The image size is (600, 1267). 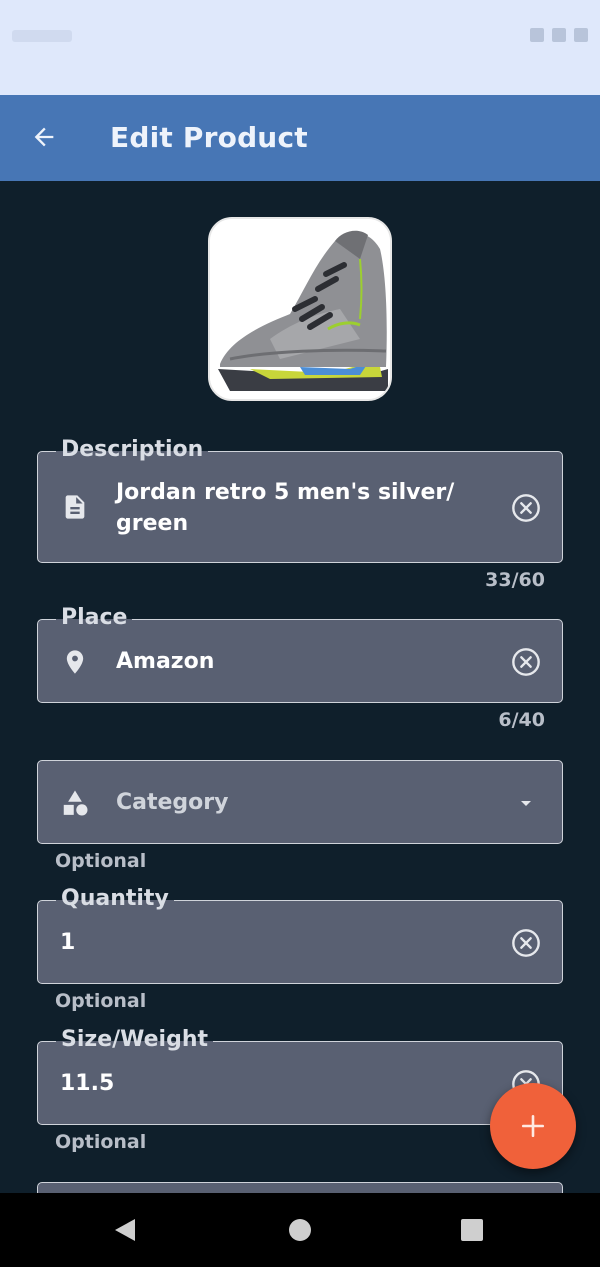 I want to click on arrow-left-icon, so click(x=44, y=137).